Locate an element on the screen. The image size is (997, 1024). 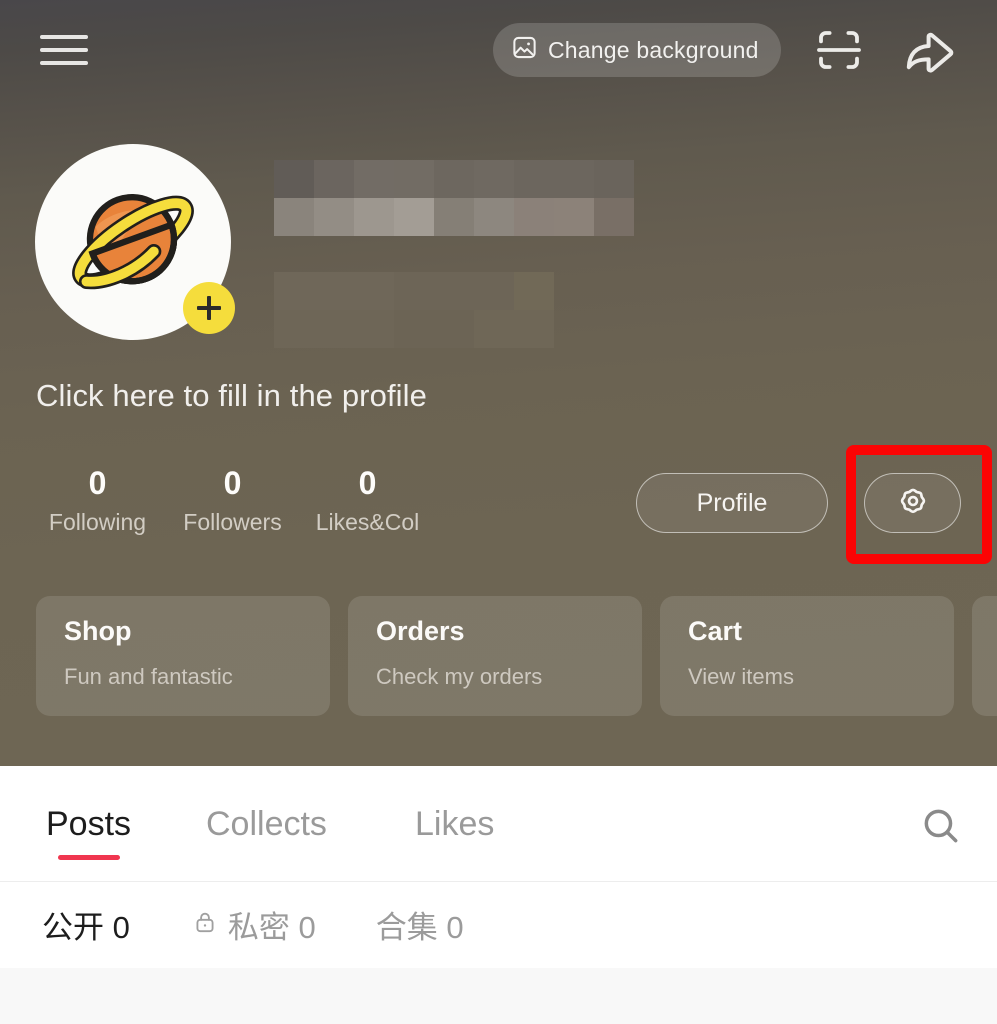
quick-card-shop-subtitle: Fun and fantastic is located at coordinates (148, 676).